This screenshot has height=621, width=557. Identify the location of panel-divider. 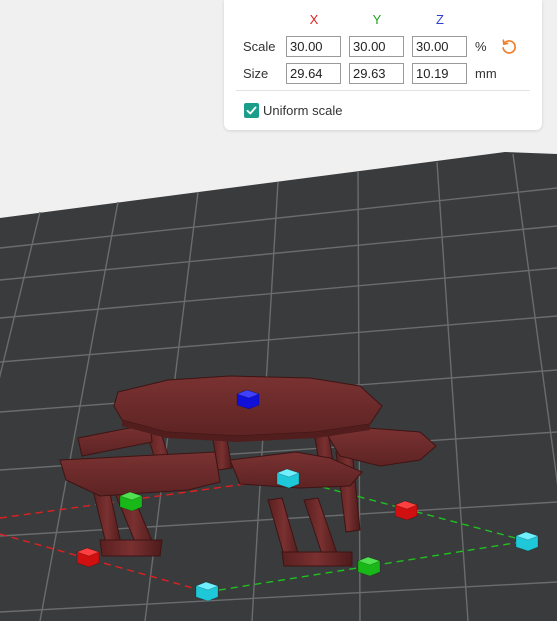
(383, 90).